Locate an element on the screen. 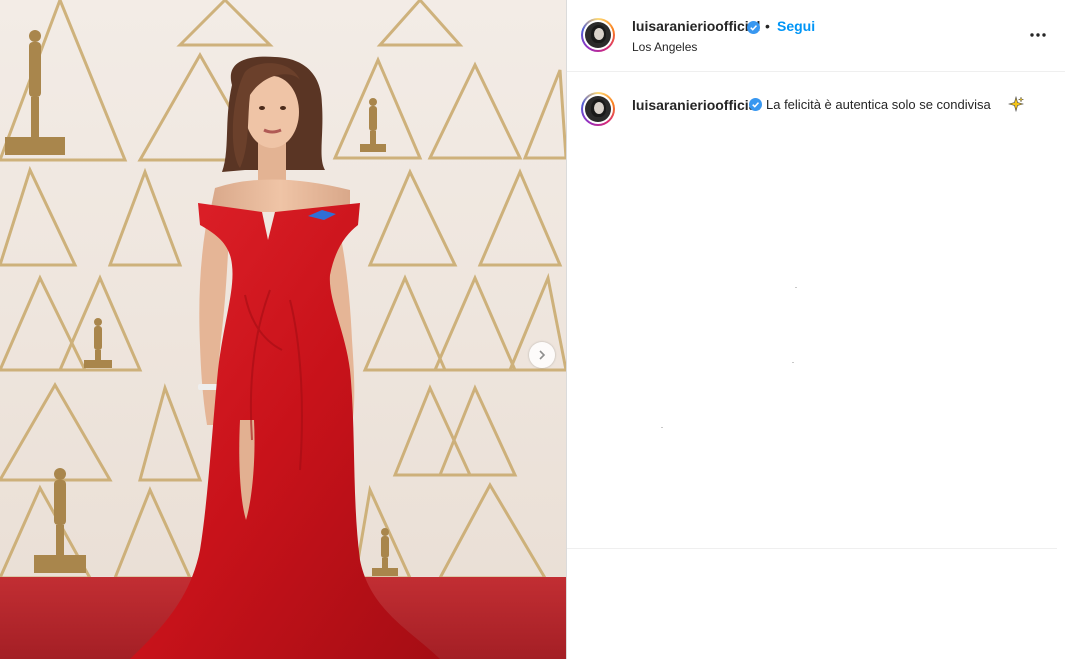  more-options-button is located at coordinates (1038, 35).